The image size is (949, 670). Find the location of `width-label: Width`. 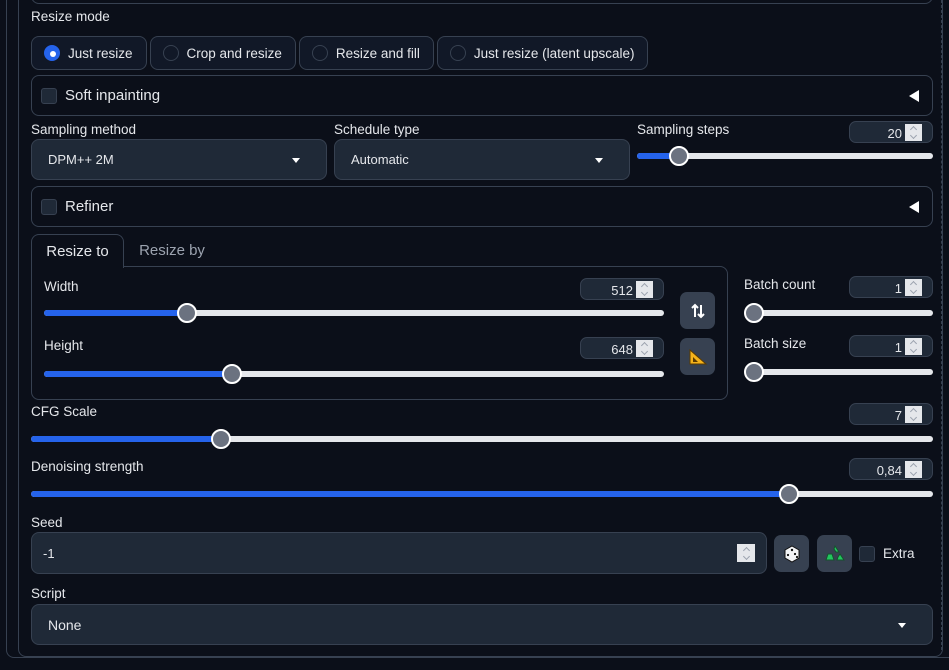

width-label: Width is located at coordinates (61, 286).